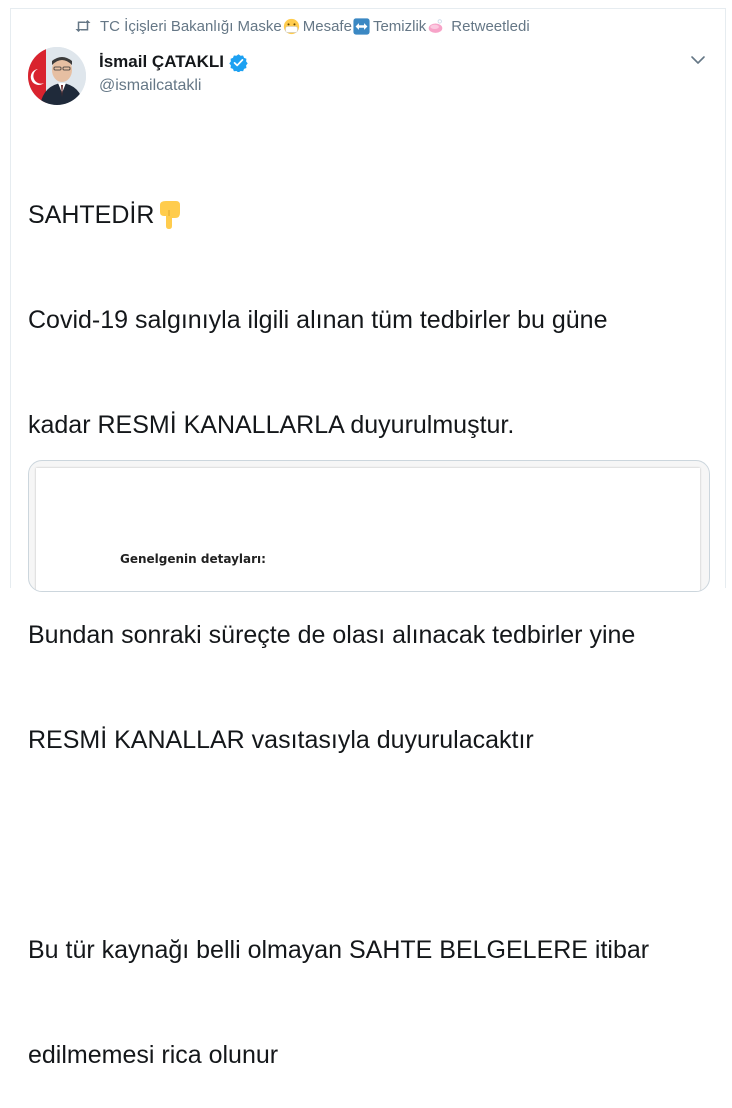 The height and width of the screenshot is (1108, 732). Describe the element at coordinates (368, 215) in the screenshot. I see `tweet-line-1: SAHTEDİR` at that location.